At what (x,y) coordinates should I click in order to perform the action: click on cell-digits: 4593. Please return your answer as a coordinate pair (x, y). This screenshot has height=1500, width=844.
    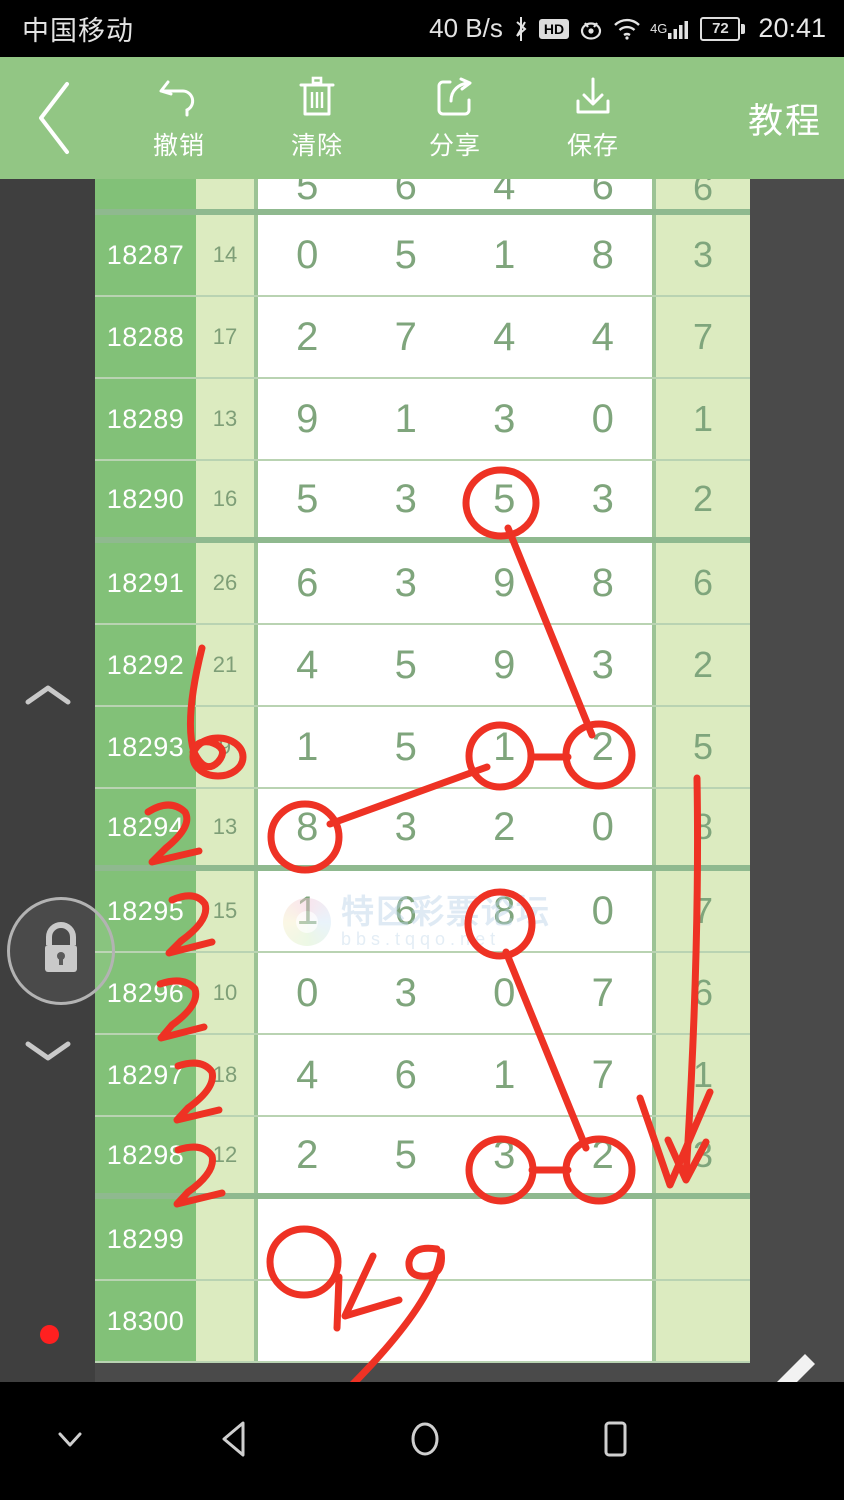
    Looking at the image, I should click on (455, 665).